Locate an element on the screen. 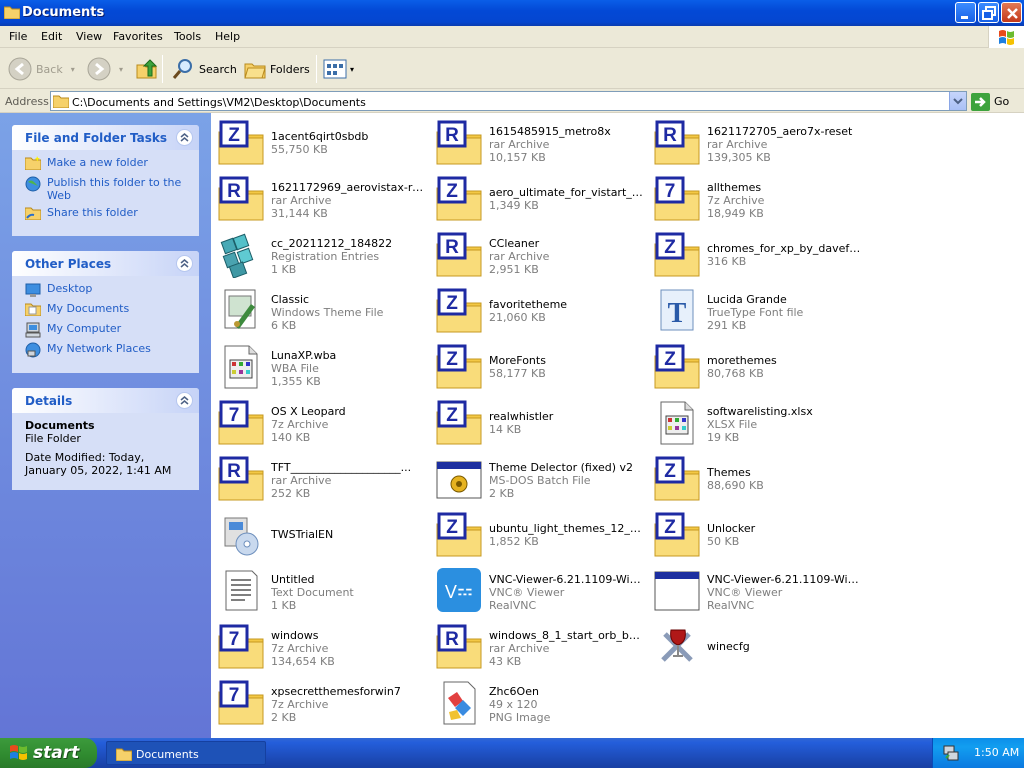 This screenshot has width=1024, height=768. file-item: 7 windows 7z Archive 134,654 KB is located at coordinates (321, 646).